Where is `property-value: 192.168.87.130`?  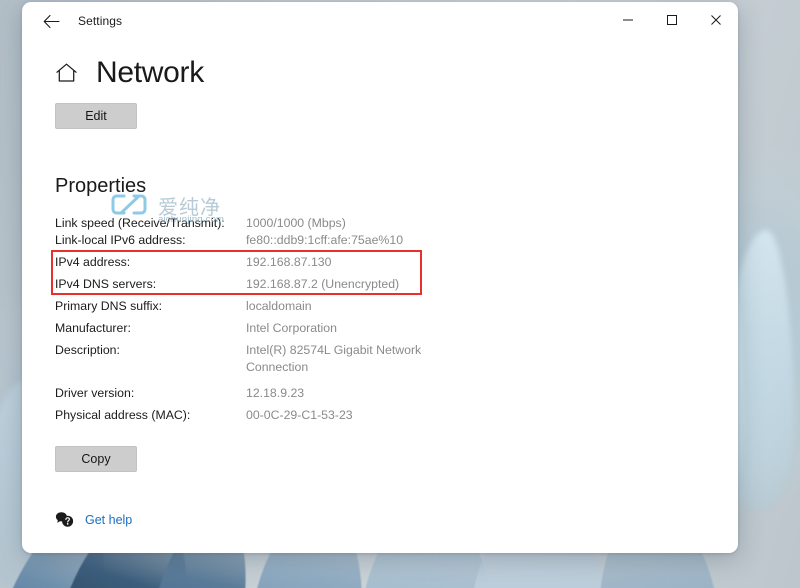
property-value: 192.168.87.130 is located at coordinates (289, 262).